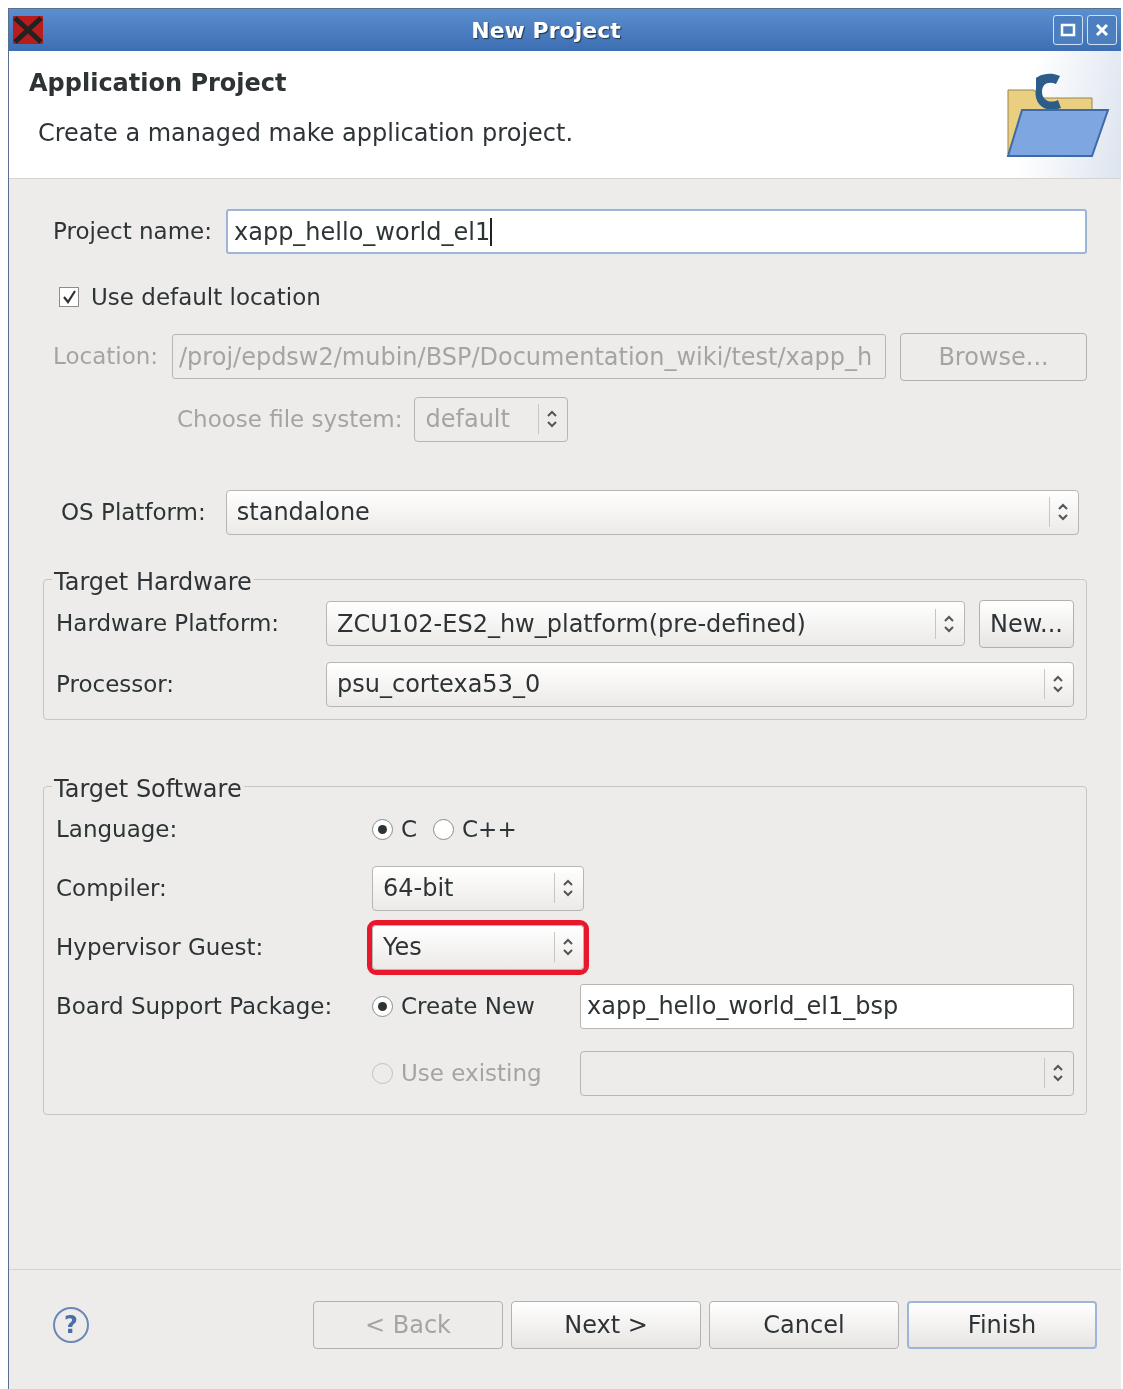 The height and width of the screenshot is (1389, 1123). What do you see at coordinates (804, 1324) in the screenshot?
I see `dialog-button: Cancel` at bounding box center [804, 1324].